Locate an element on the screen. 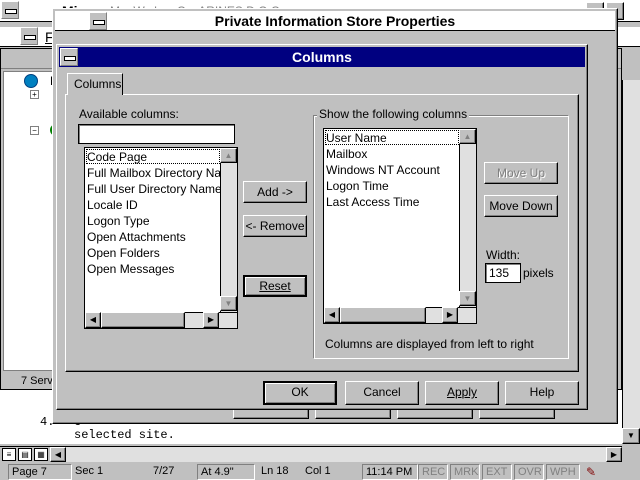  columns-title: Columns is located at coordinates (322, 57).